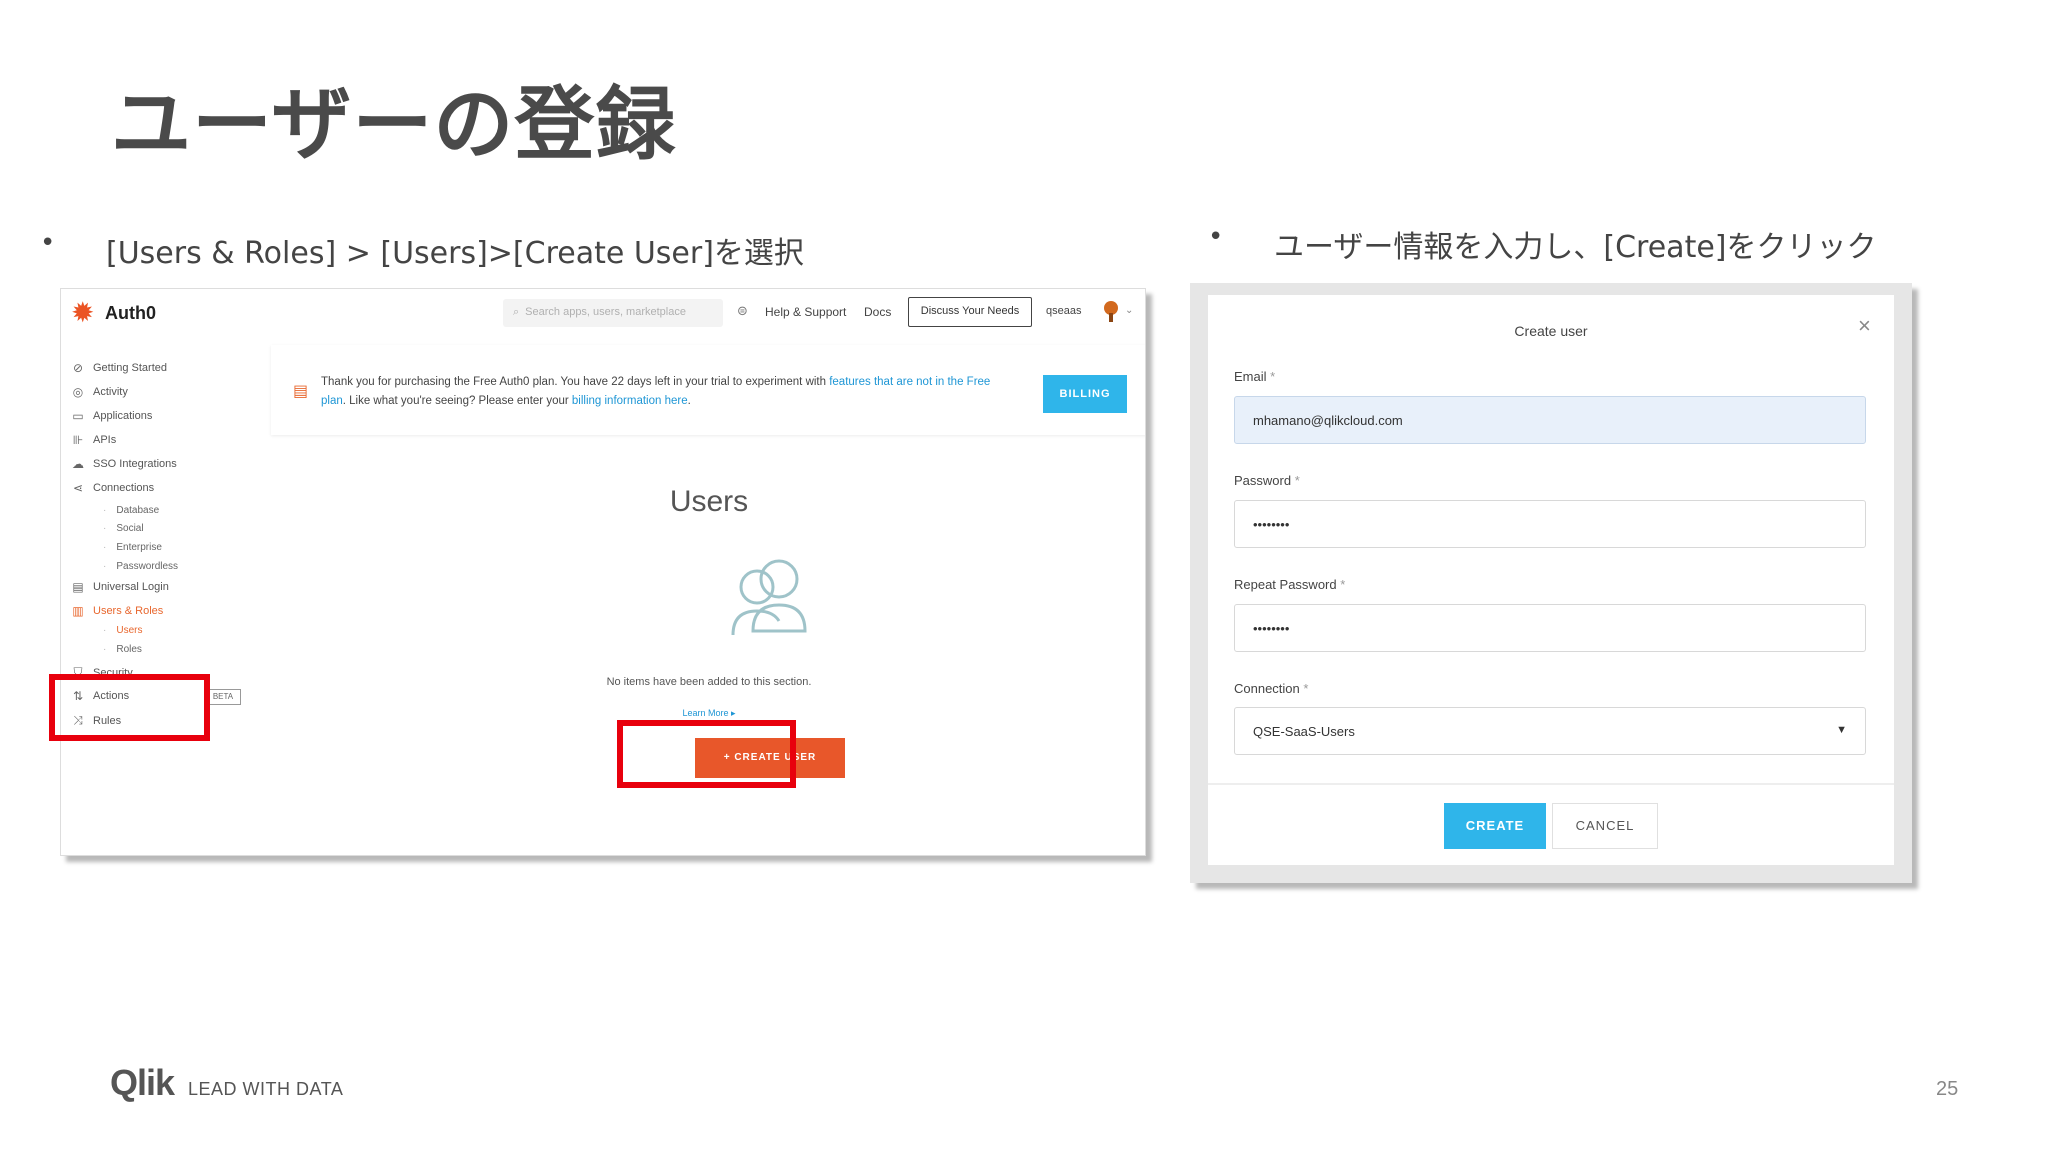 Image resolution: width=2048 pixels, height=1152 pixels. I want to click on sidebar-item-applications: ▭ Applications, so click(111, 416).